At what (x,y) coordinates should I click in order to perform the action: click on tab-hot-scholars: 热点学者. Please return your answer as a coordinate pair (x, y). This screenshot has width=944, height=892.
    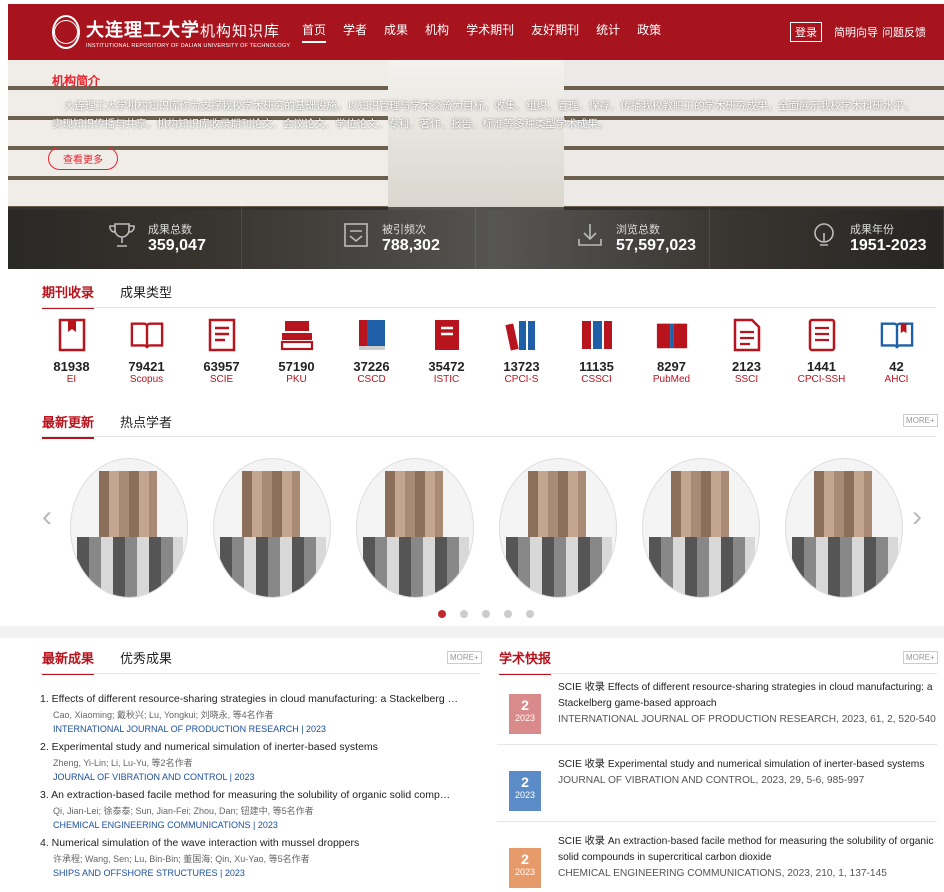
    Looking at the image, I should click on (146, 425).